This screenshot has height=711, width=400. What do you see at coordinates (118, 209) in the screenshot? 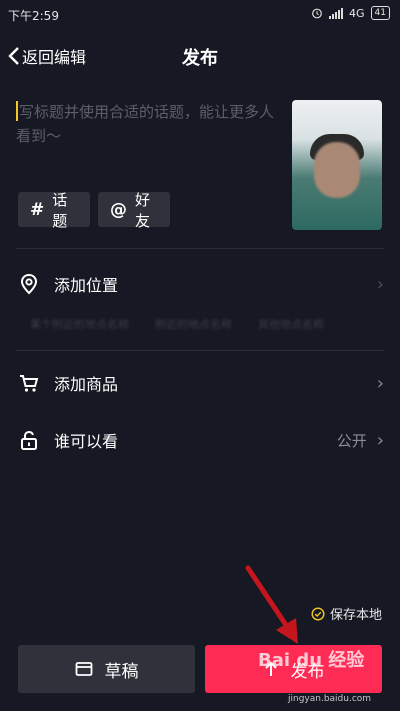
I see `at-icon: @` at bounding box center [118, 209].